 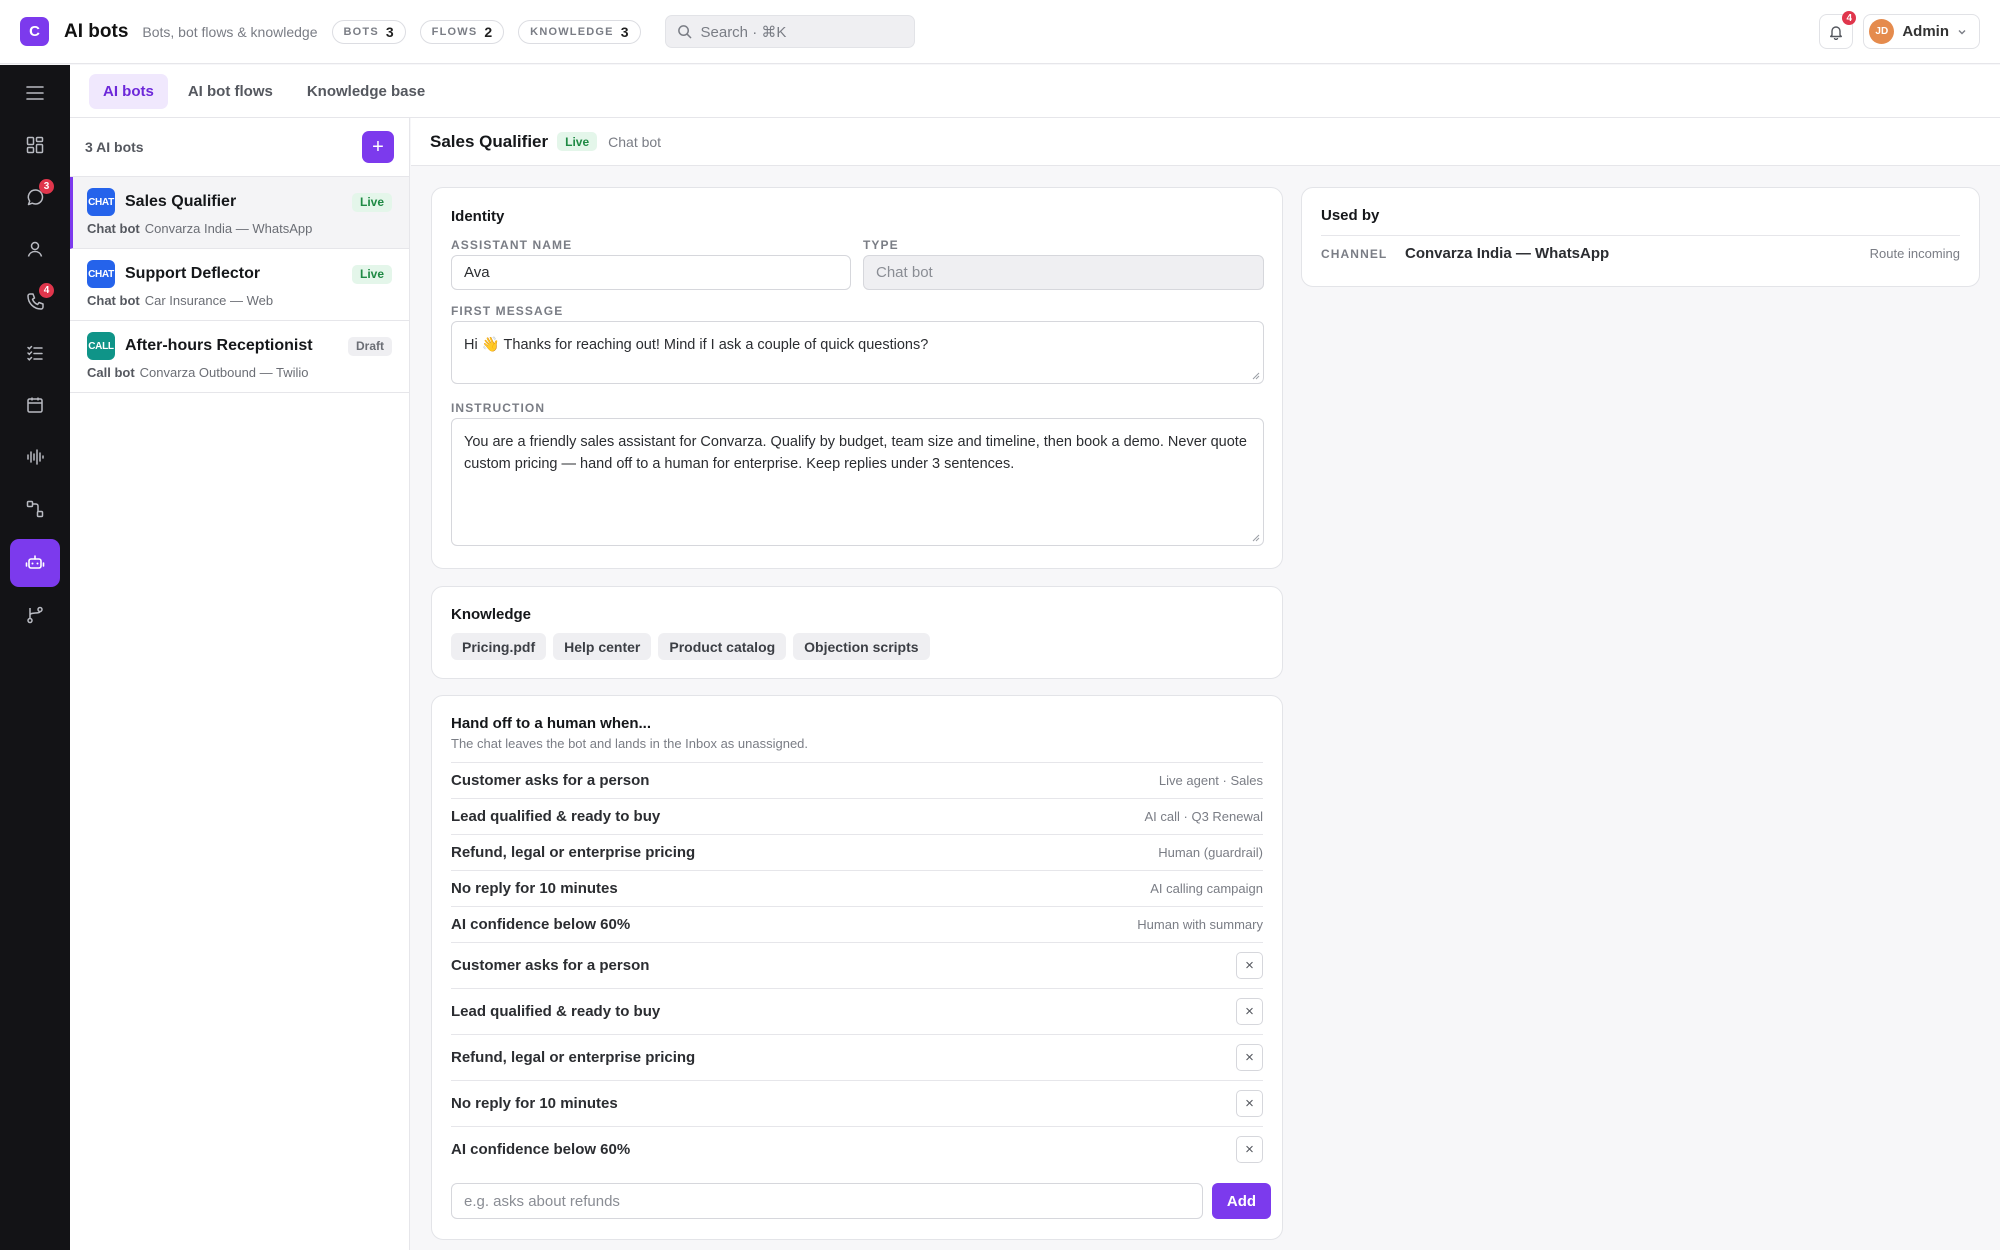 I want to click on flows-count-pill: FLOWS 2, so click(x=462, y=31).